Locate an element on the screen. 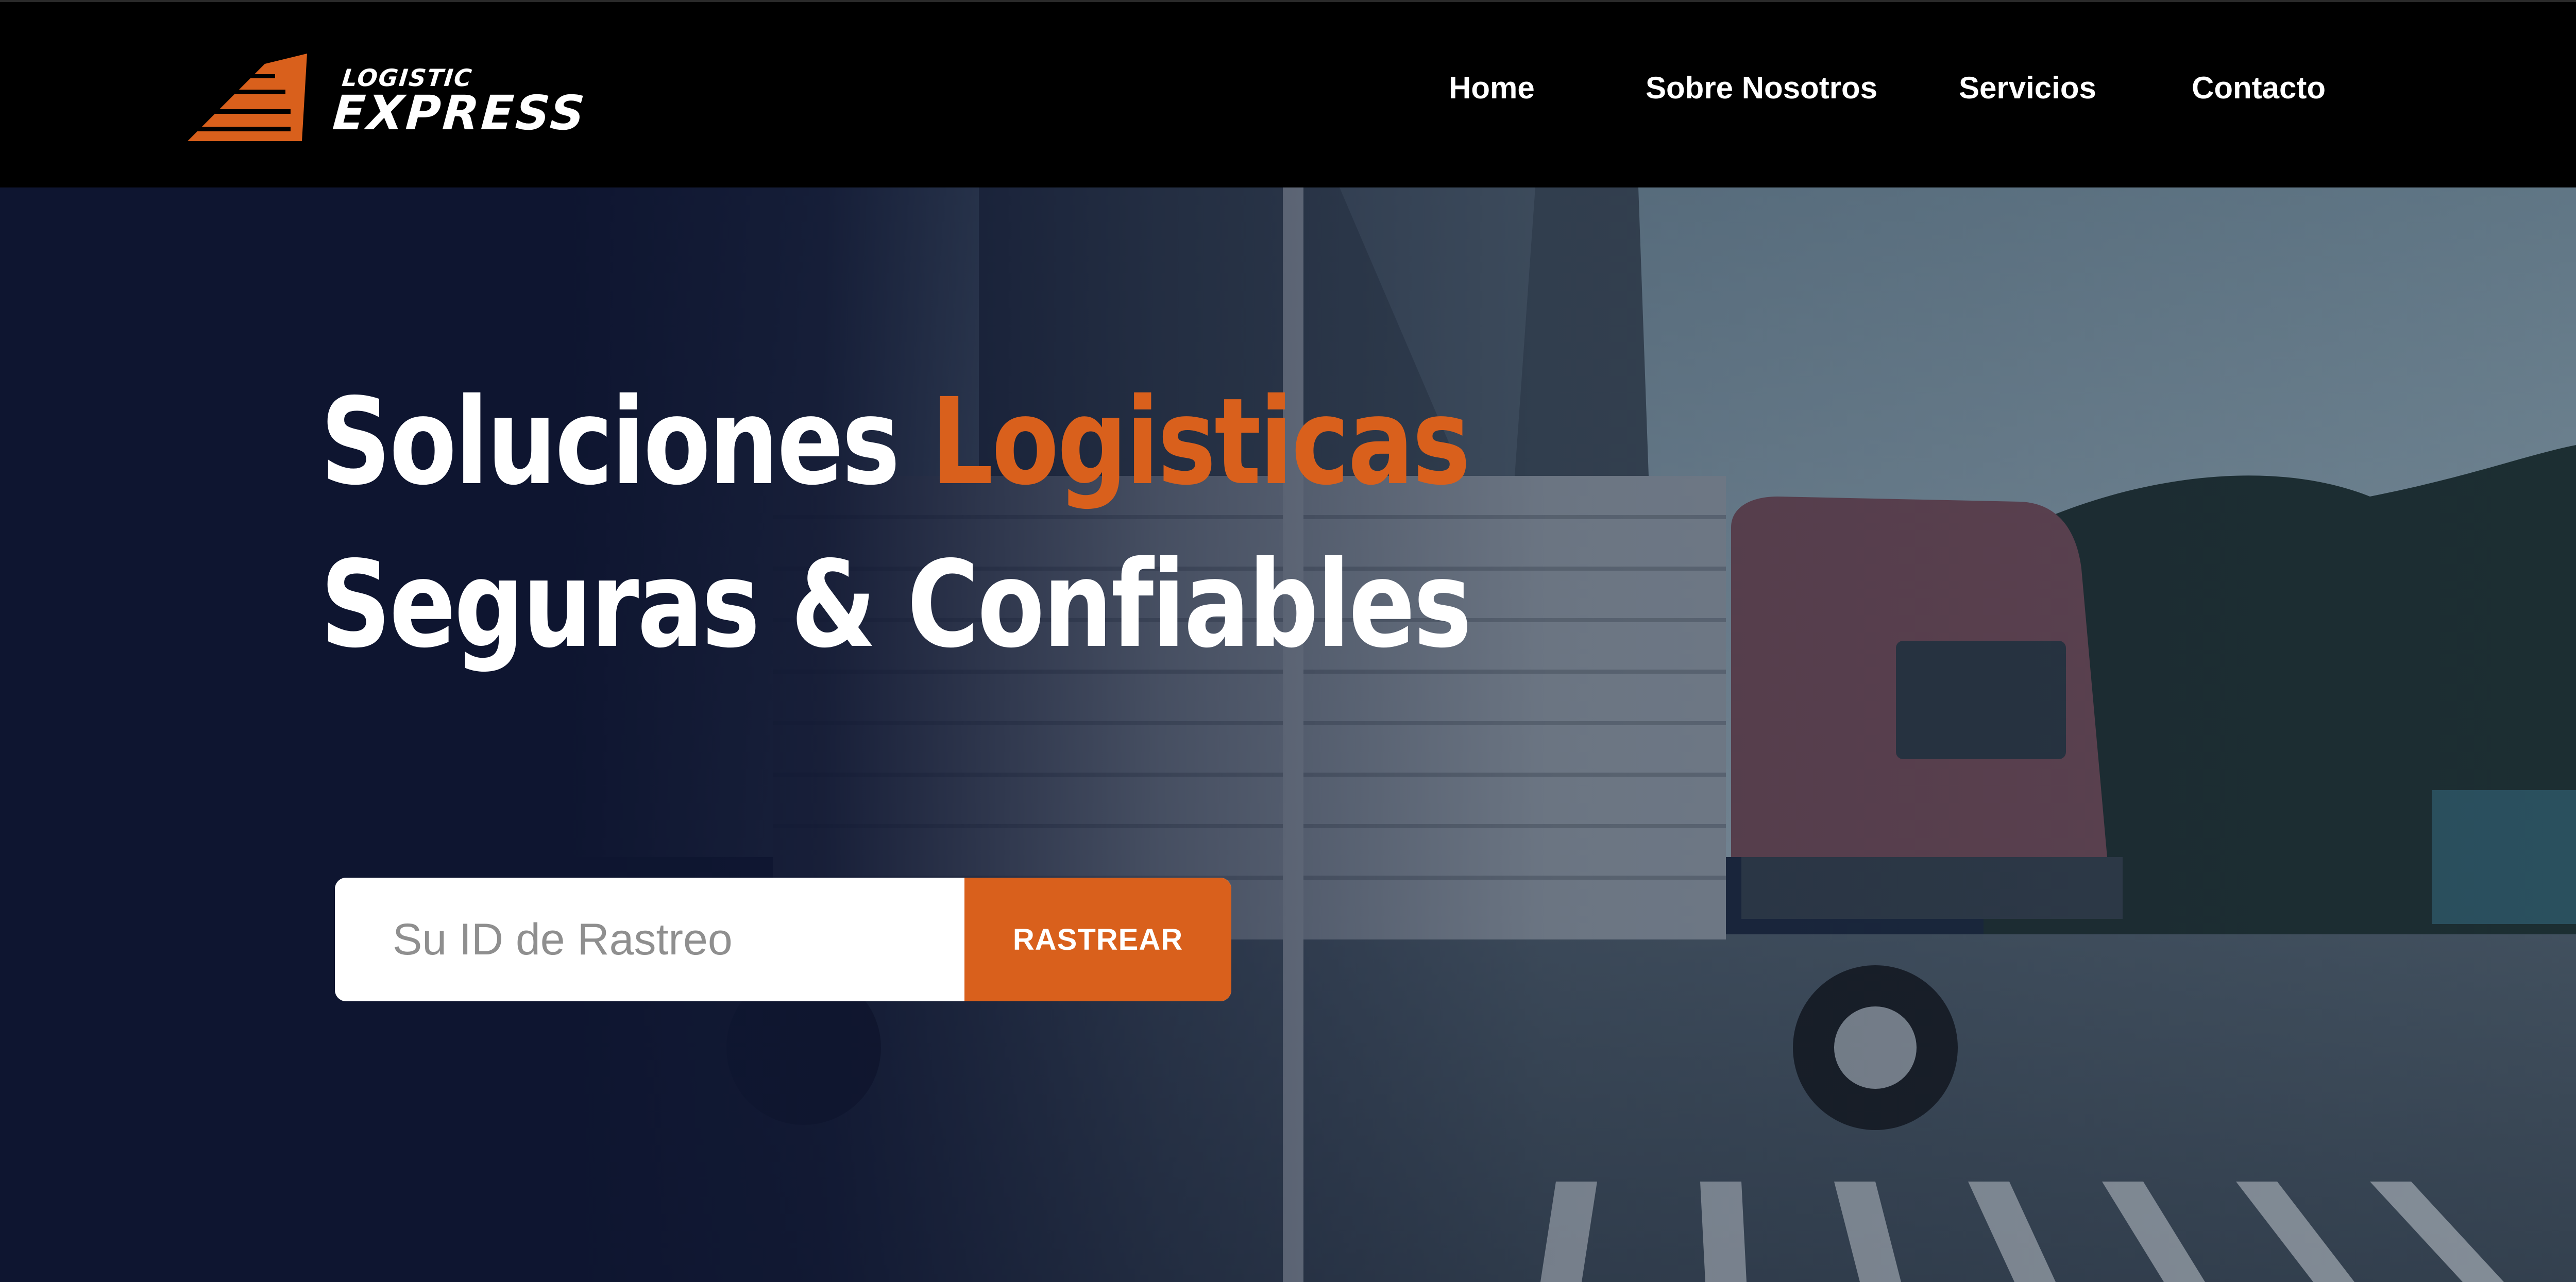  hero-title-word: Soluciones is located at coordinates (625, 441).